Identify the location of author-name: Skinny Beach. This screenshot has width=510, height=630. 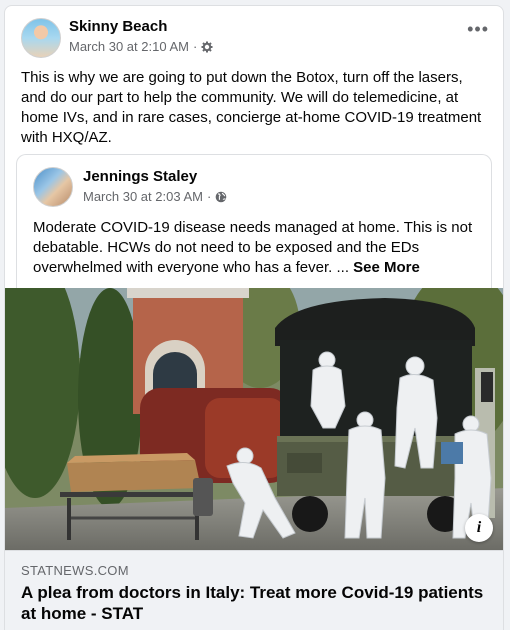
(118, 26).